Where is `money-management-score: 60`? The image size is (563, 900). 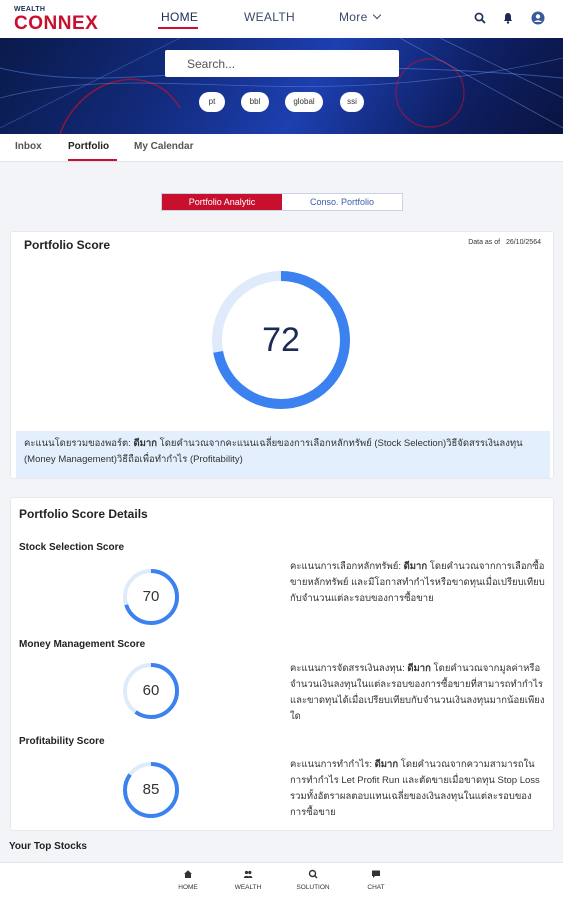 money-management-score: 60 is located at coordinates (151, 690).